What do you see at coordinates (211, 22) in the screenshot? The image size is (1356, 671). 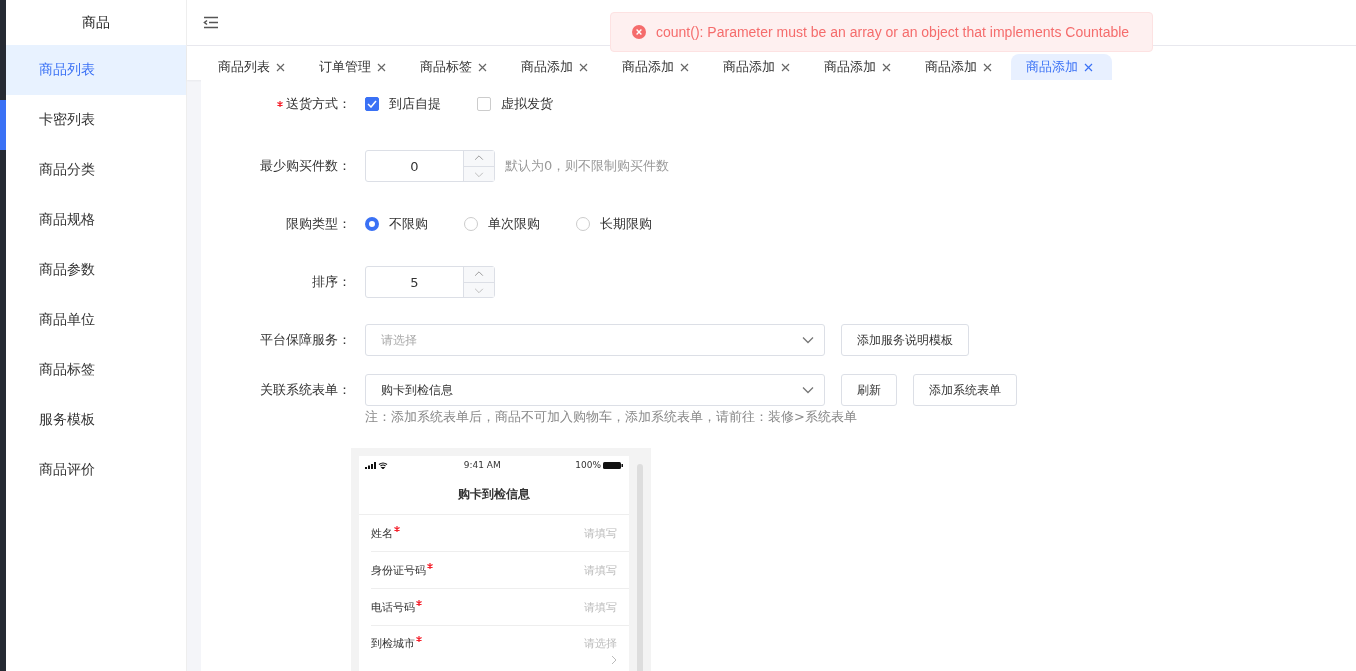 I see `menu-icon` at bounding box center [211, 22].